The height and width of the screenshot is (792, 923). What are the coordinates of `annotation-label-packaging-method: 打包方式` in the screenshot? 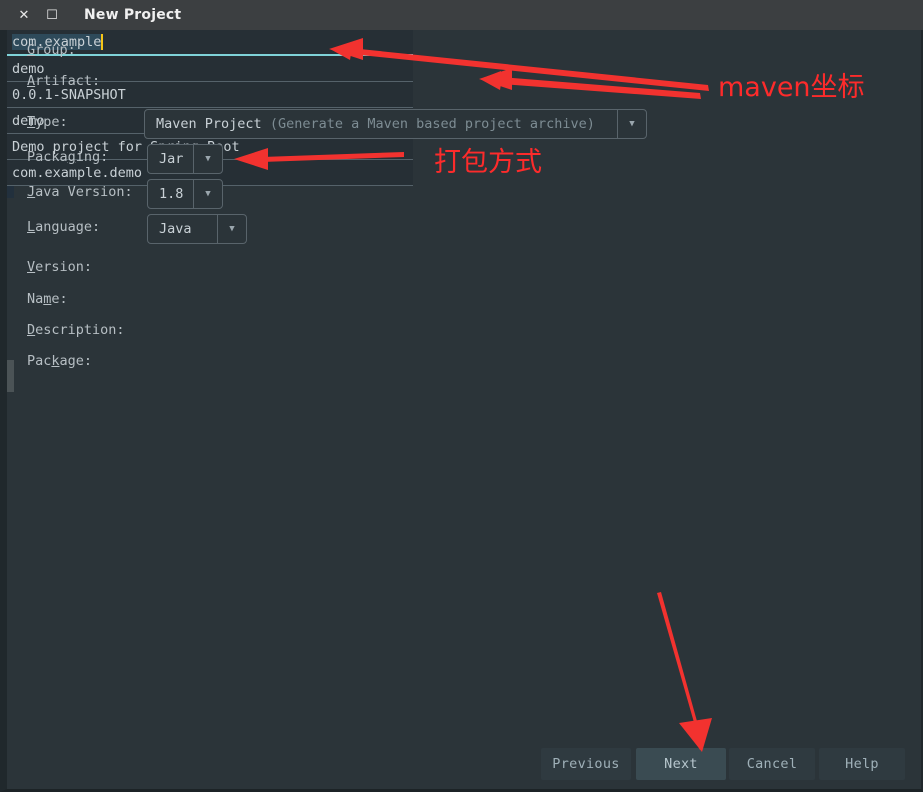 It's located at (488, 162).